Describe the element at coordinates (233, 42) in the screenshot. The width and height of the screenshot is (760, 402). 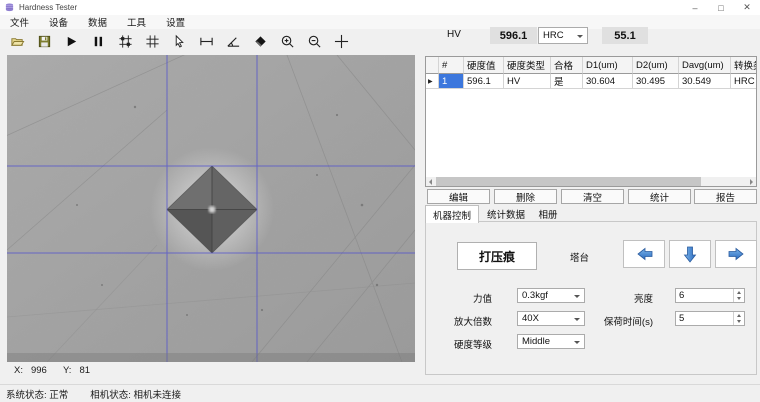
I see `angle-measure-icon` at that location.